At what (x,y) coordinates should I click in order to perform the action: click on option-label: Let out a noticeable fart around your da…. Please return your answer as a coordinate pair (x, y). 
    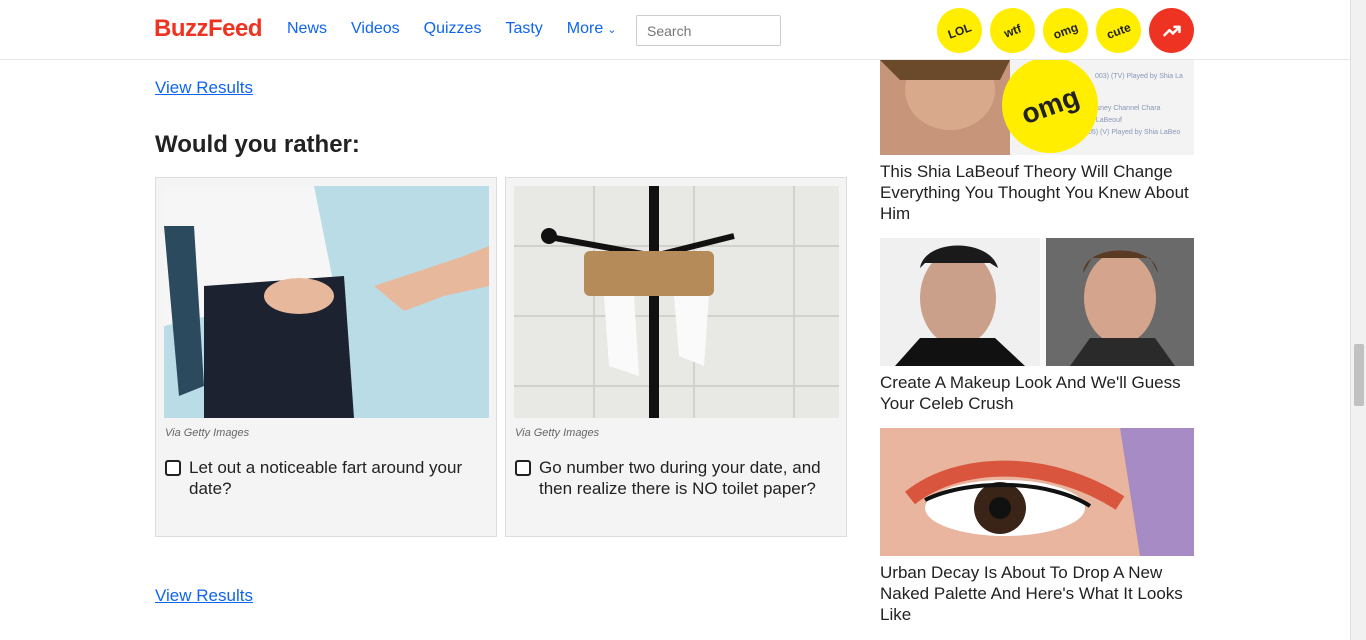
    Looking at the image, I should click on (334, 478).